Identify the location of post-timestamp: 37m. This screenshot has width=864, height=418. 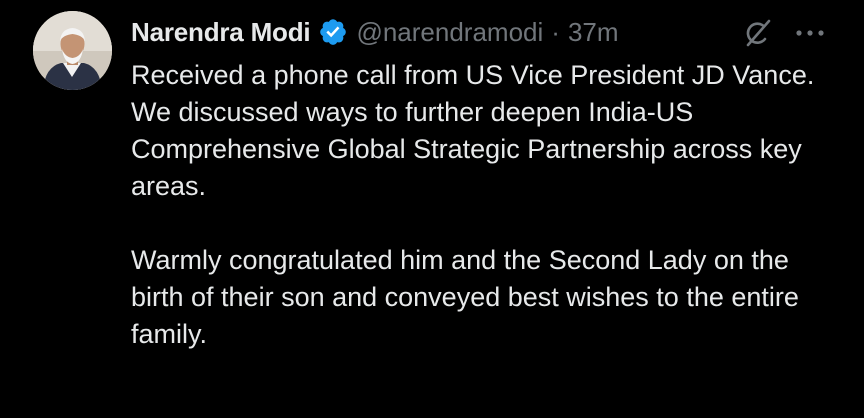
(593, 32).